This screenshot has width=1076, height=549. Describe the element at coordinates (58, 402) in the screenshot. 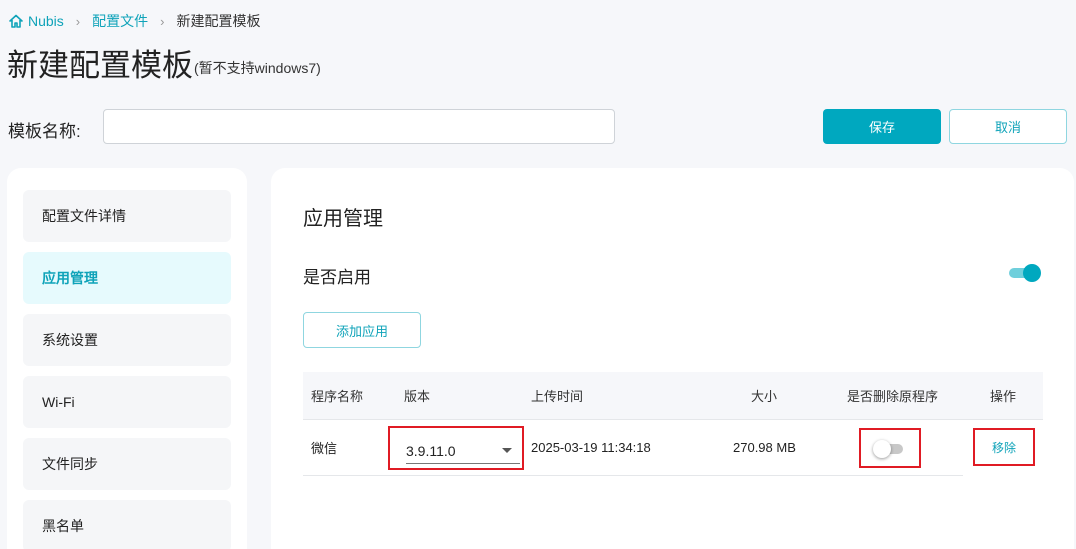

I see `sidebar-item-label: Wi-Fi` at that location.